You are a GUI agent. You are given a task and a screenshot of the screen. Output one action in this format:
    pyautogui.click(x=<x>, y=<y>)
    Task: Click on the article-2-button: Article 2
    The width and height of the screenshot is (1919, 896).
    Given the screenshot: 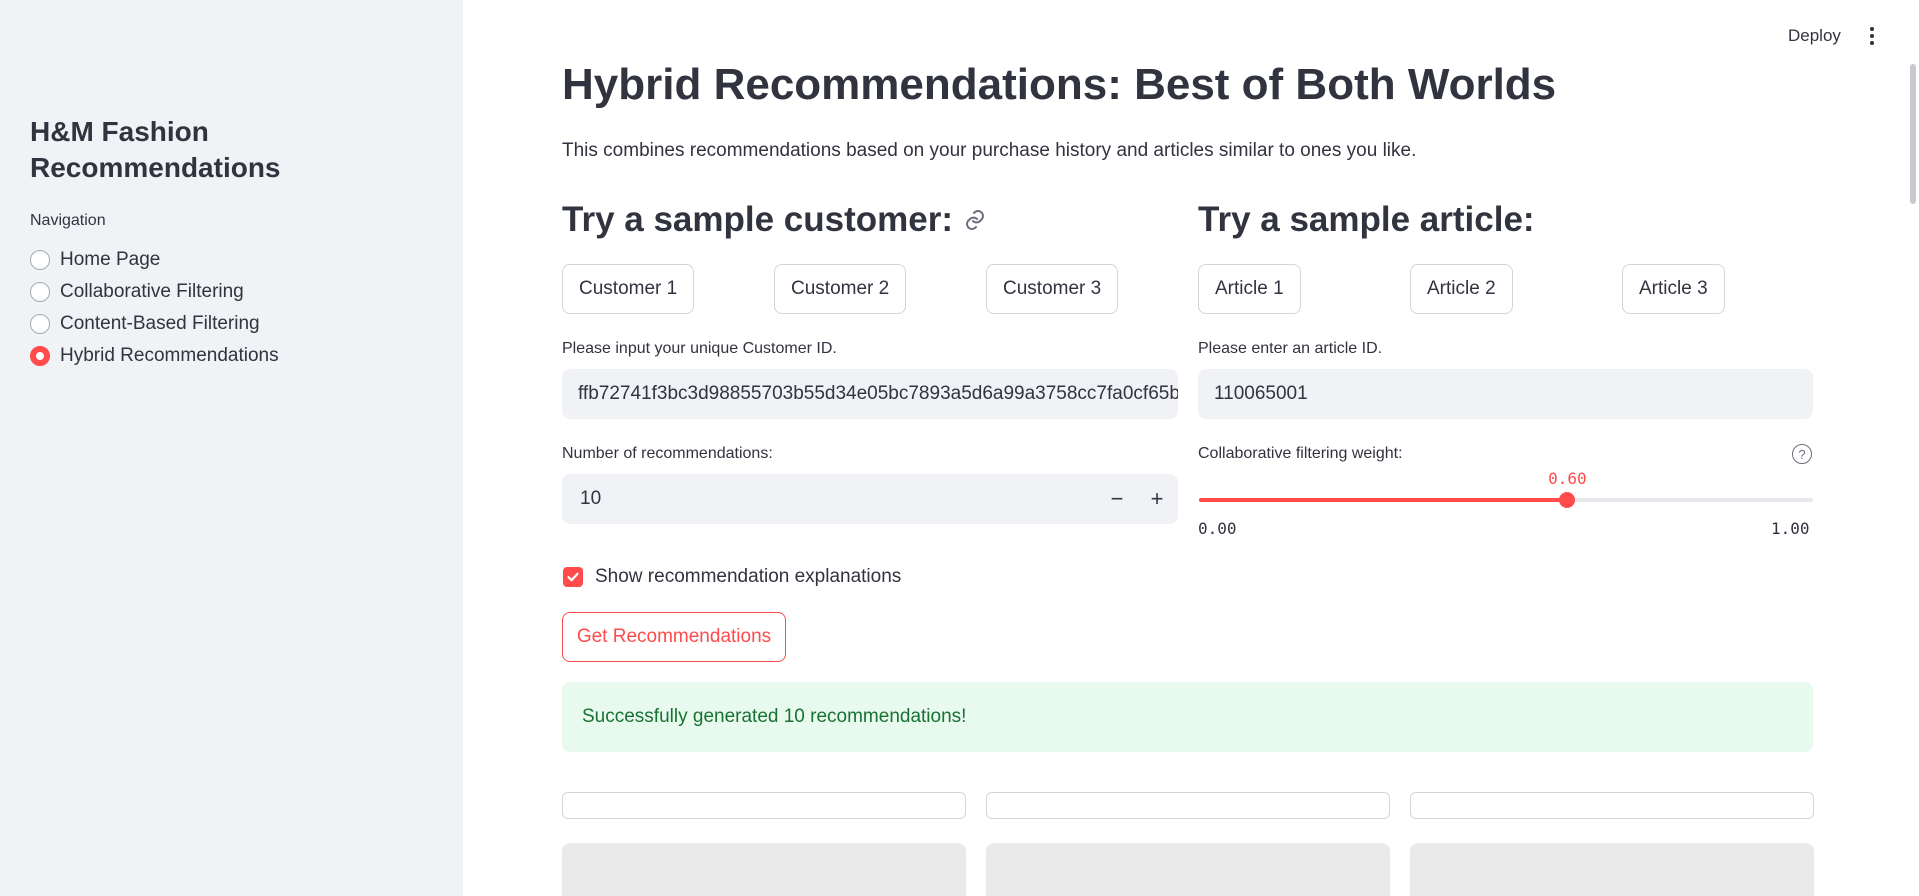 What is the action you would take?
    pyautogui.click(x=1461, y=289)
    